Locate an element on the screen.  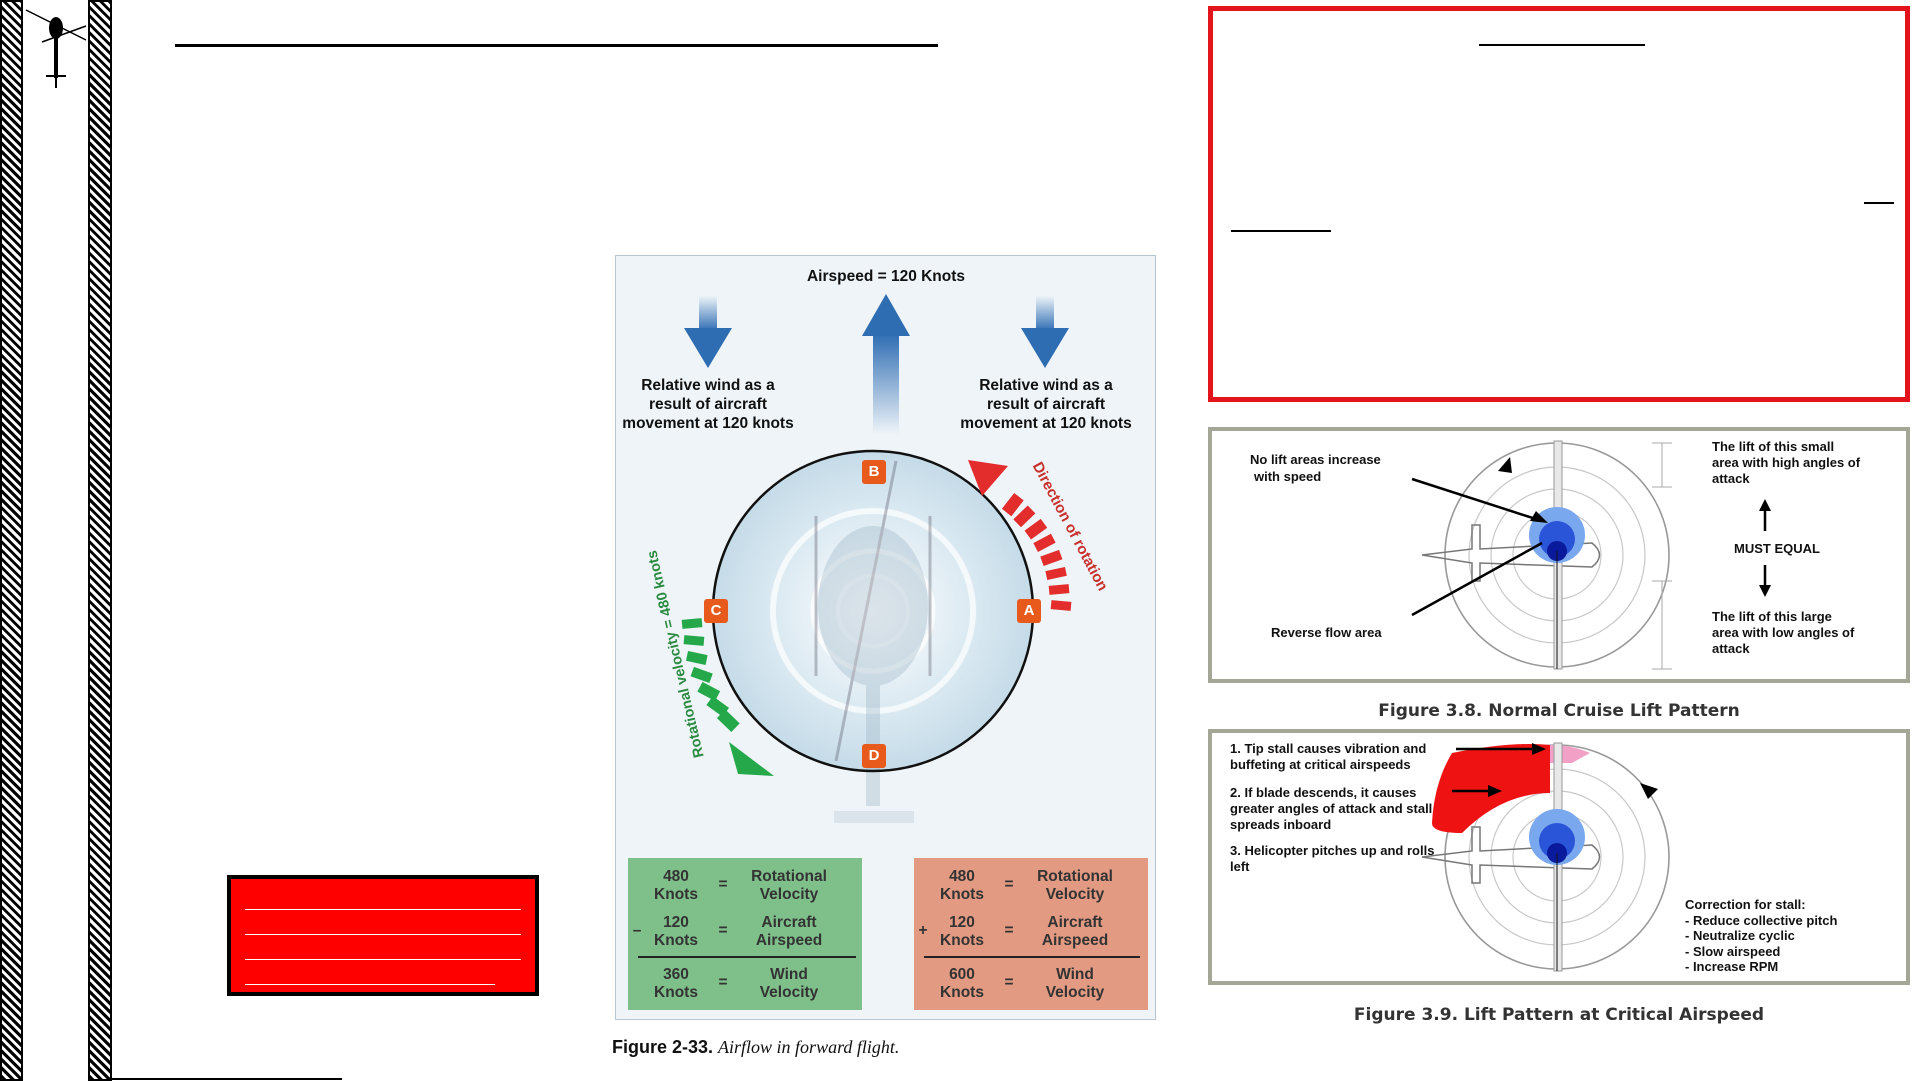
no-lift-line: No lift areas increase is located at coordinates (1315, 459).